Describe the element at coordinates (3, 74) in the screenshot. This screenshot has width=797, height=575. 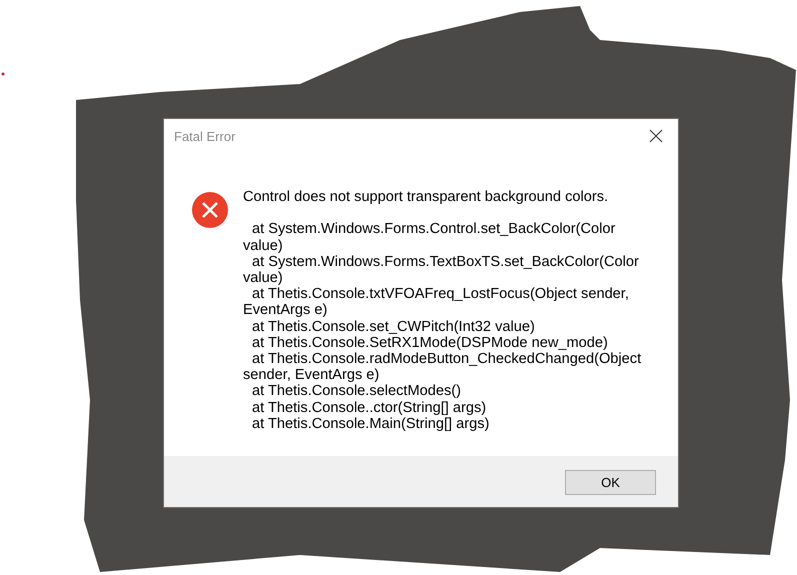
I see `dot` at that location.